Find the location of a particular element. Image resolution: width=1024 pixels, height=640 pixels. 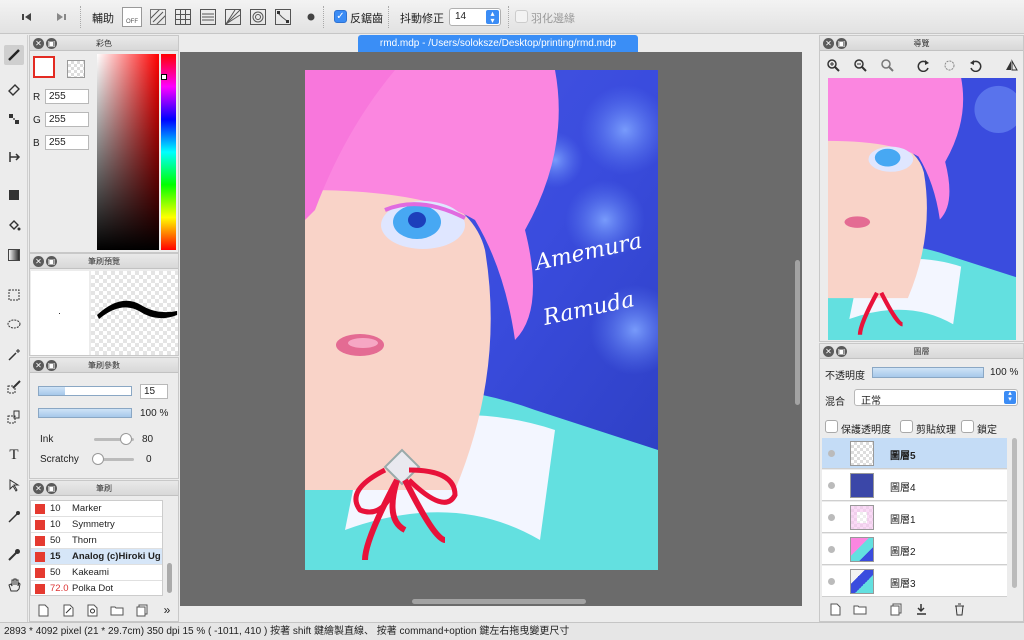

zoom-fit-icon is located at coordinates (887, 65).